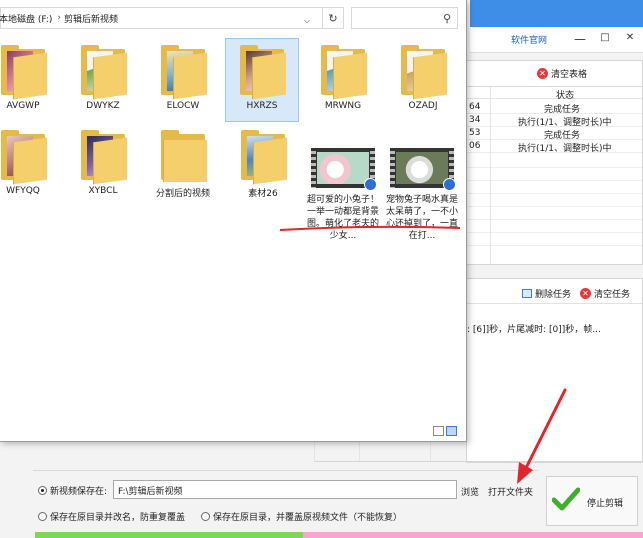  I want to click on folder-item: ELOCW, so click(183, 83).